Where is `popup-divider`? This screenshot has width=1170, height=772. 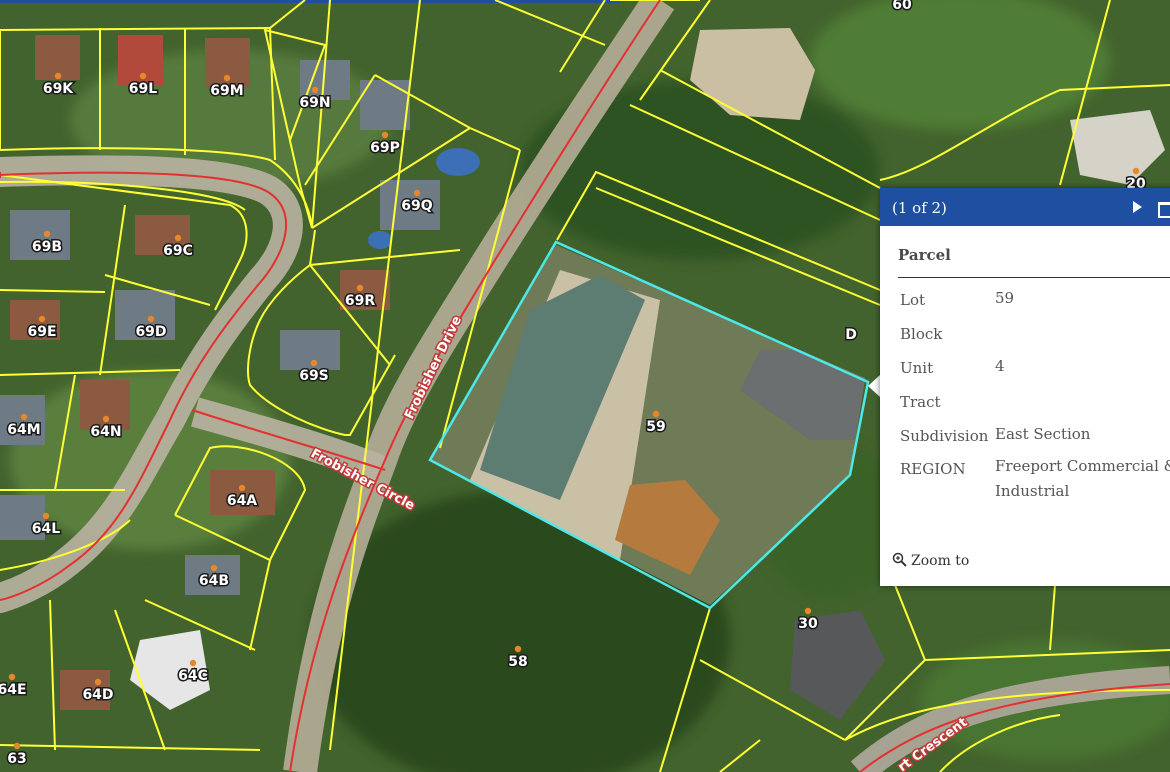 popup-divider is located at coordinates (1034, 277).